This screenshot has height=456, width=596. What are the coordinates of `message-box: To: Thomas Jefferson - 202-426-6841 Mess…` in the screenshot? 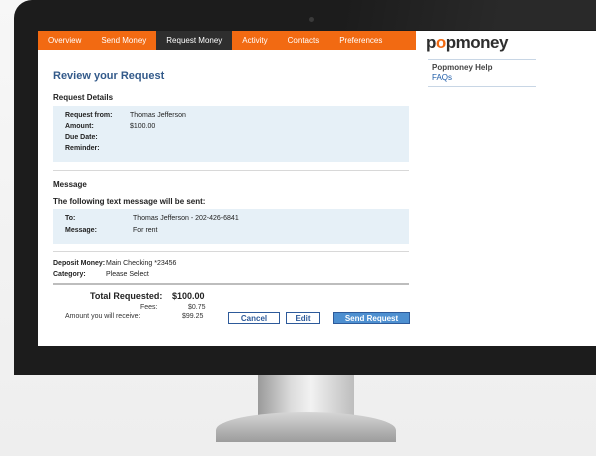 It's located at (231, 226).